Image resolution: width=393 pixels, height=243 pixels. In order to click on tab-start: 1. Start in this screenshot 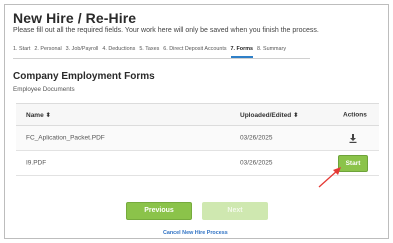, I will do `click(21, 51)`.